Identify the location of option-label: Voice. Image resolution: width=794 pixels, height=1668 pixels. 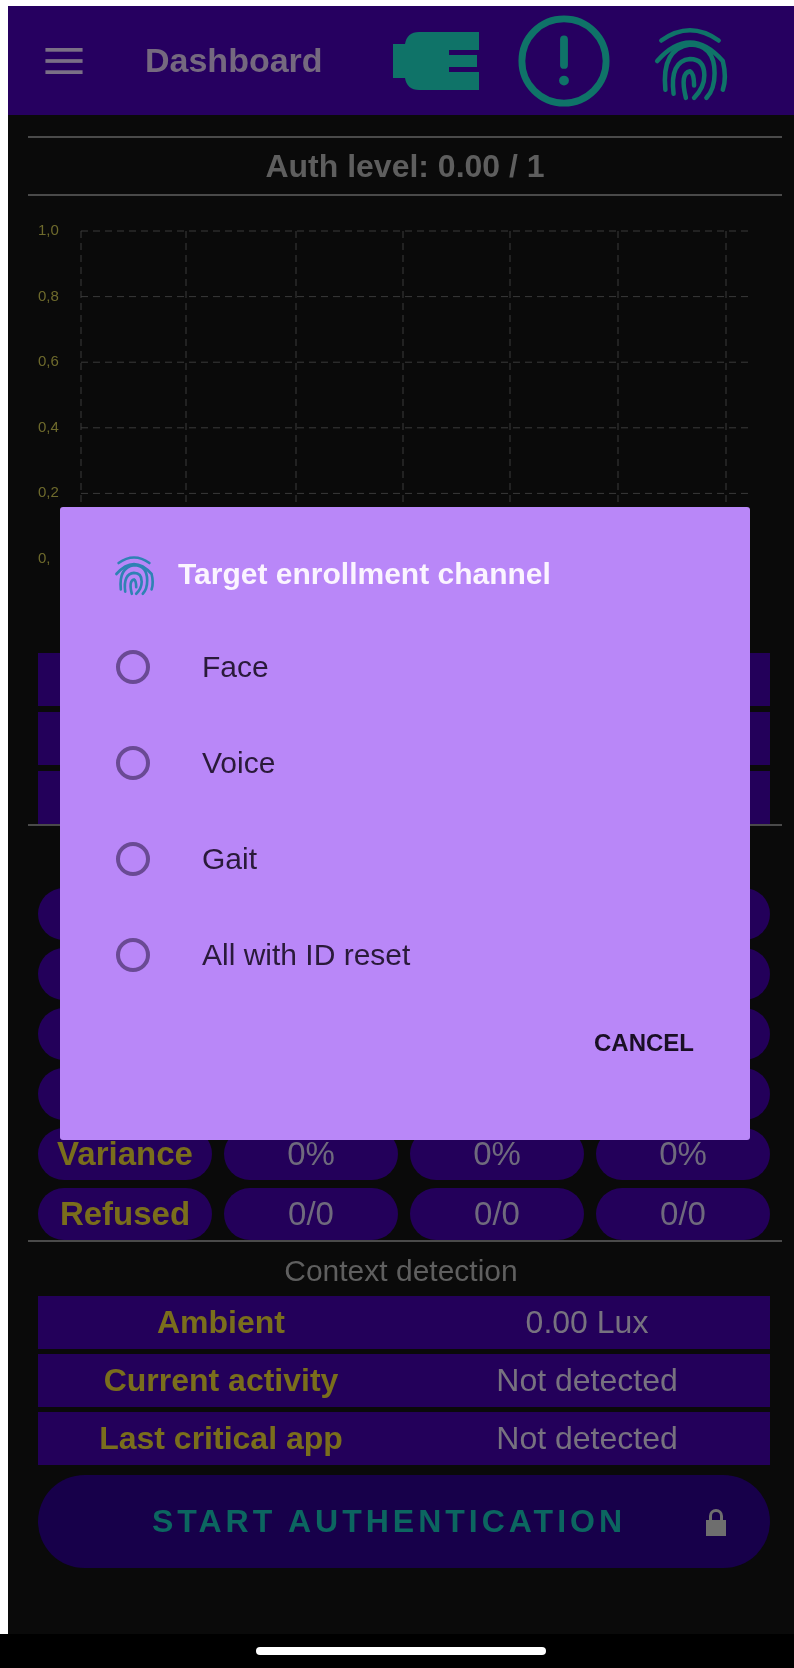
(239, 763).